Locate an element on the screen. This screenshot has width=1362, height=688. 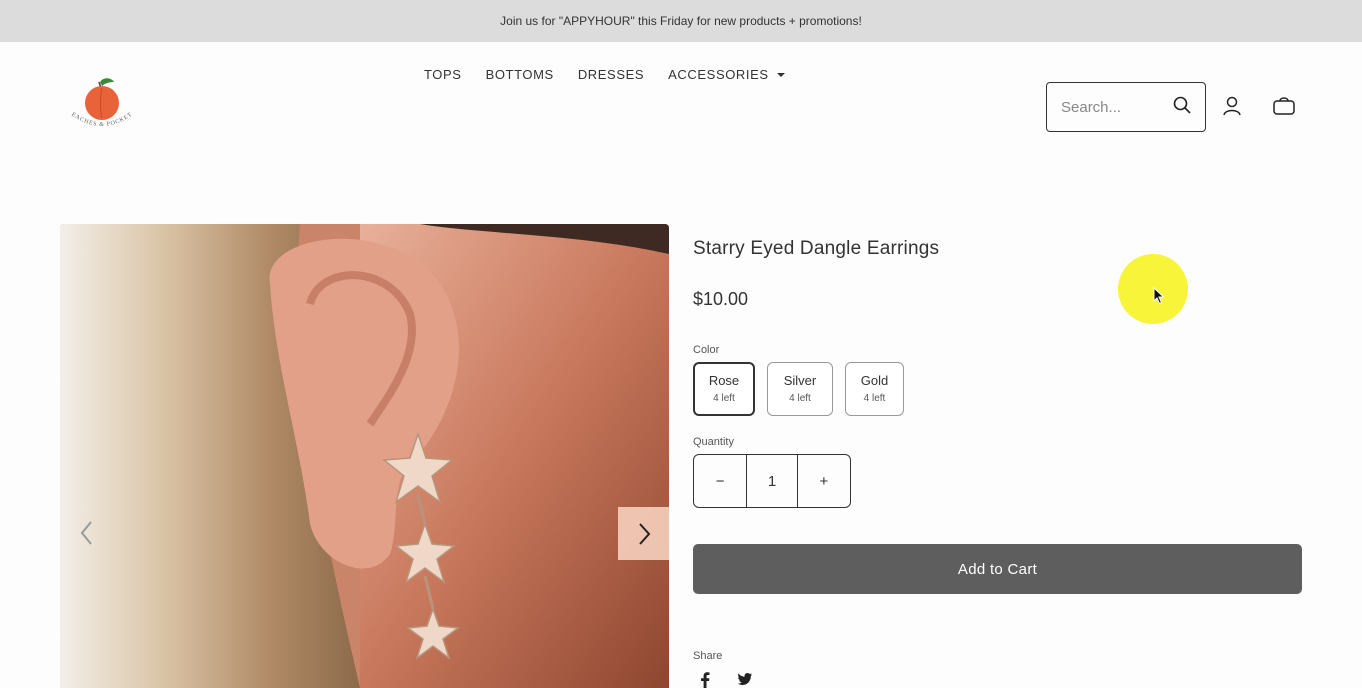
color-option-rose: Rose 4 left is located at coordinates (724, 389).